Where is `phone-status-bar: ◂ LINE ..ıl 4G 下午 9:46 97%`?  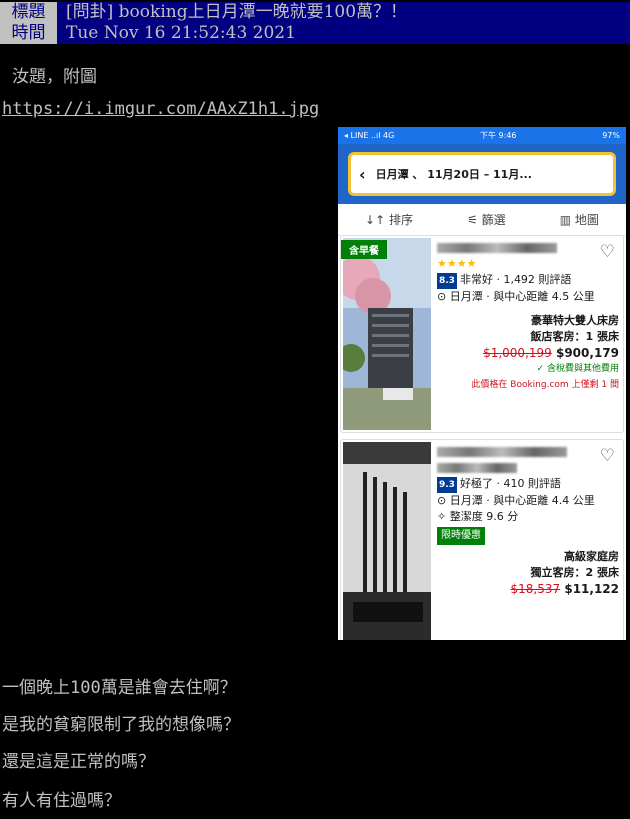
phone-status-bar: ◂ LINE ..ıl 4G 下午 9:46 97% is located at coordinates (482, 135).